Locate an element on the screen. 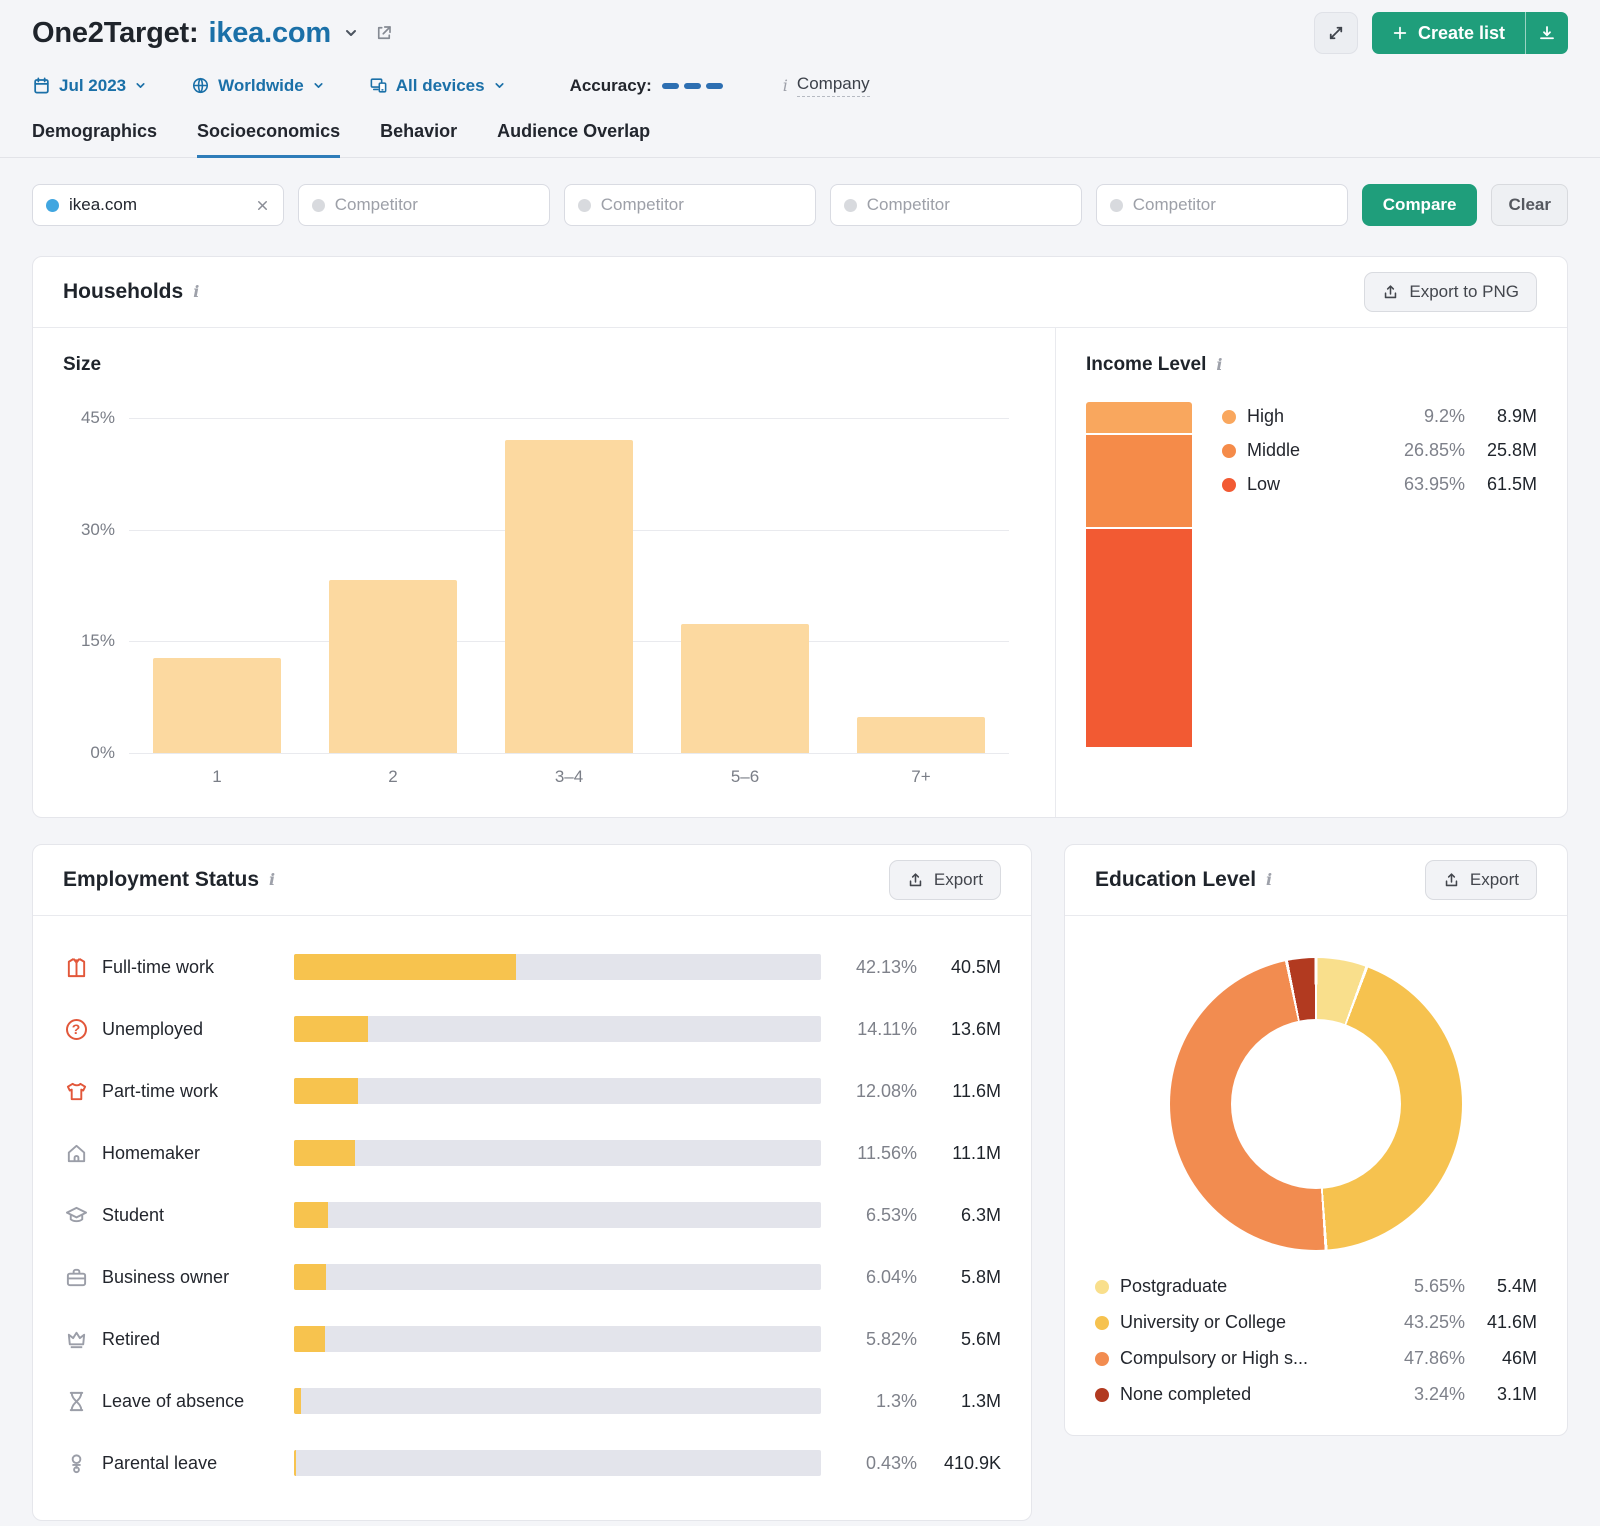  create-list-label: Create list is located at coordinates (1461, 32).